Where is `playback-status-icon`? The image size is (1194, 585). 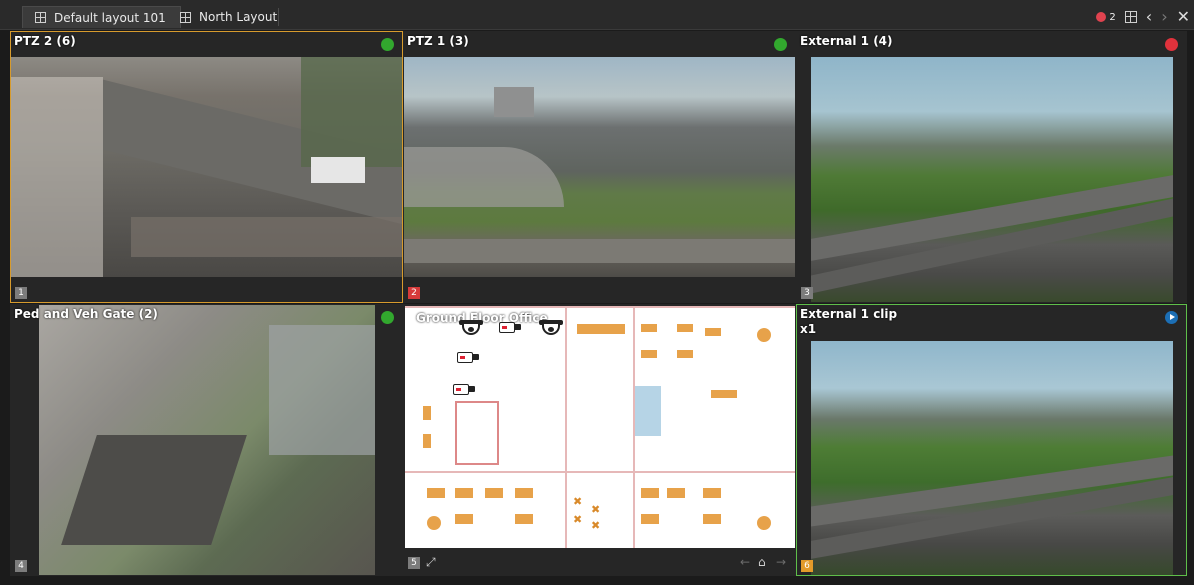 playback-status-icon is located at coordinates (1171, 317).